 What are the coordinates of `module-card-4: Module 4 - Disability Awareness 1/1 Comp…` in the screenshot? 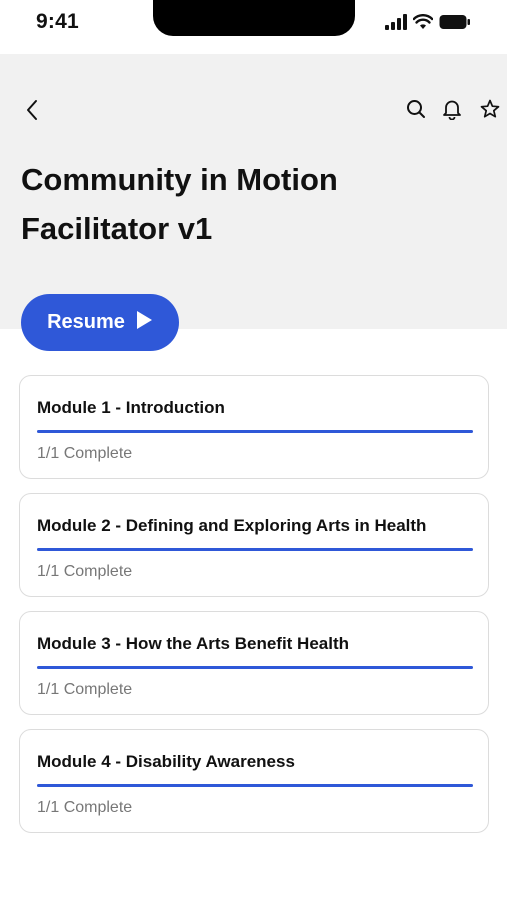 It's located at (254, 781).